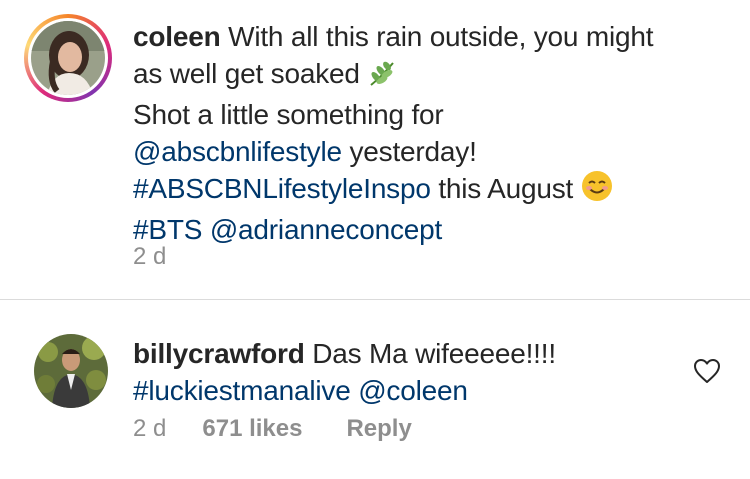 The width and height of the screenshot is (750, 479). I want to click on comment-username: billycrawford, so click(219, 353).